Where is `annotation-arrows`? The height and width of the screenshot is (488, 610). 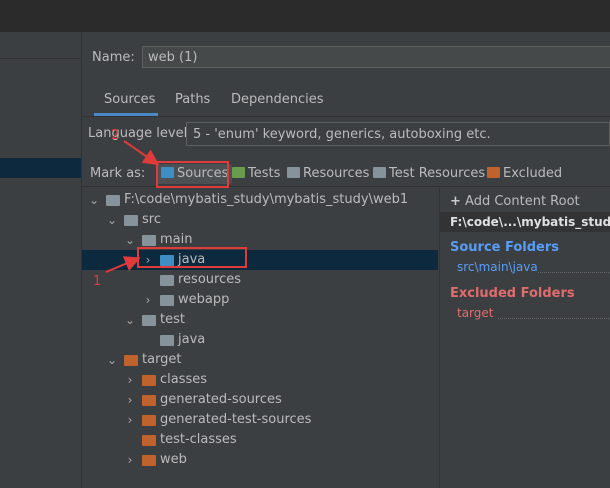
annotation-arrows is located at coordinates (132, 206).